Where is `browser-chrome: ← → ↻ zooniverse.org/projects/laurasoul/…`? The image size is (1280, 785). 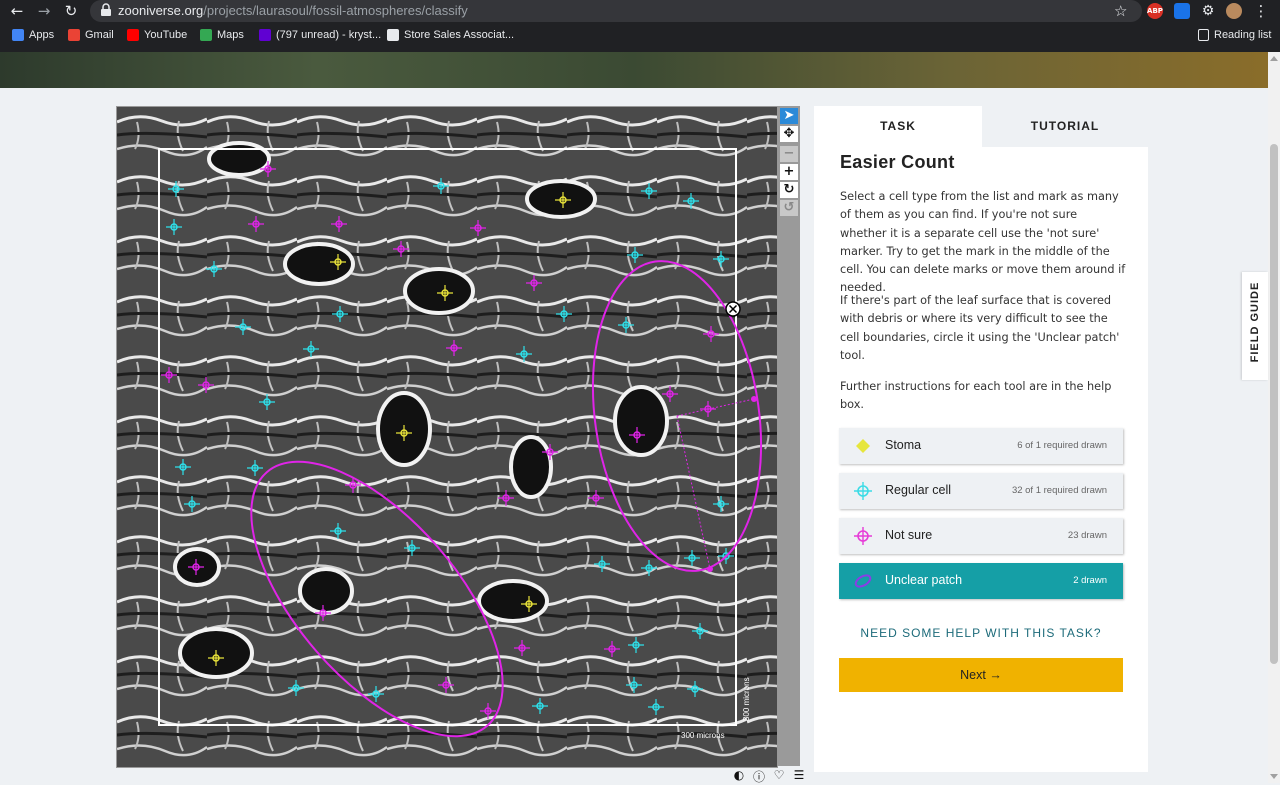 browser-chrome: ← → ↻ zooniverse.org/projects/laurasoul/… is located at coordinates (640, 26).